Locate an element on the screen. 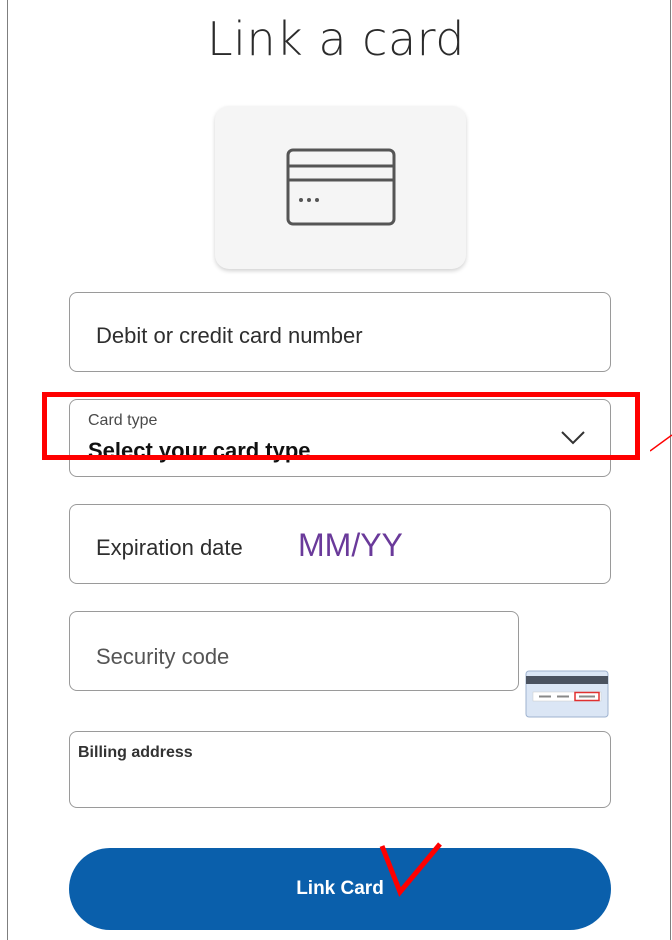 Image resolution: width=672 pixels, height=940 pixels. billing-address-field: Billing address is located at coordinates (340, 769).